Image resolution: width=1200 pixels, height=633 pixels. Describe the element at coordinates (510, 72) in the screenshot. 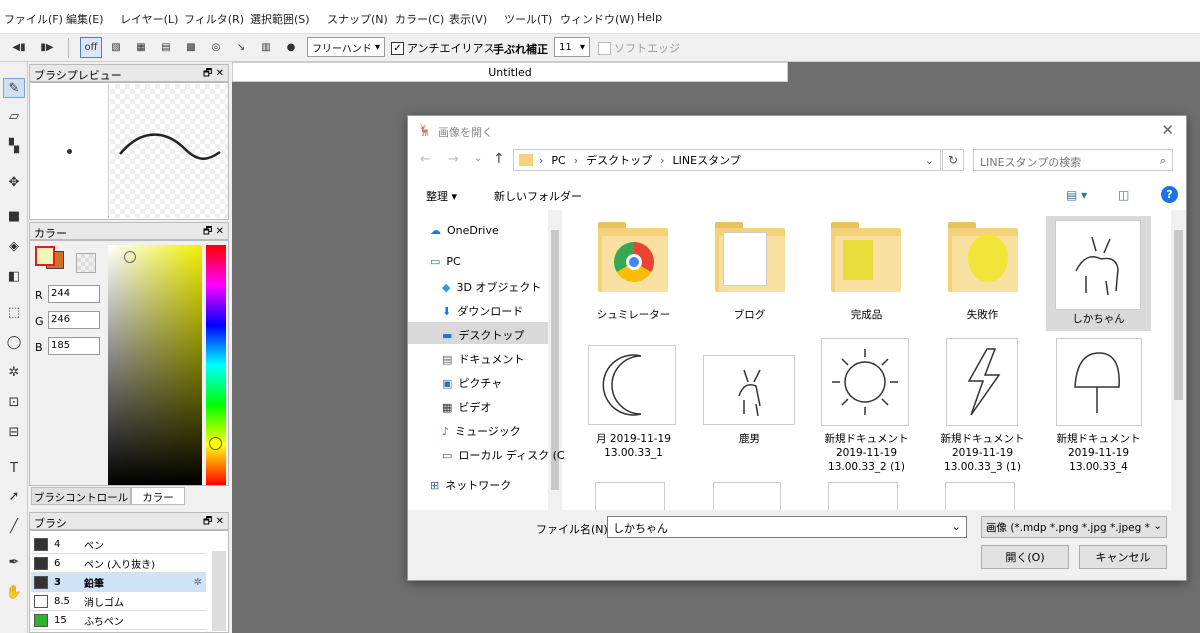

I see `document-tab: Untitled` at that location.